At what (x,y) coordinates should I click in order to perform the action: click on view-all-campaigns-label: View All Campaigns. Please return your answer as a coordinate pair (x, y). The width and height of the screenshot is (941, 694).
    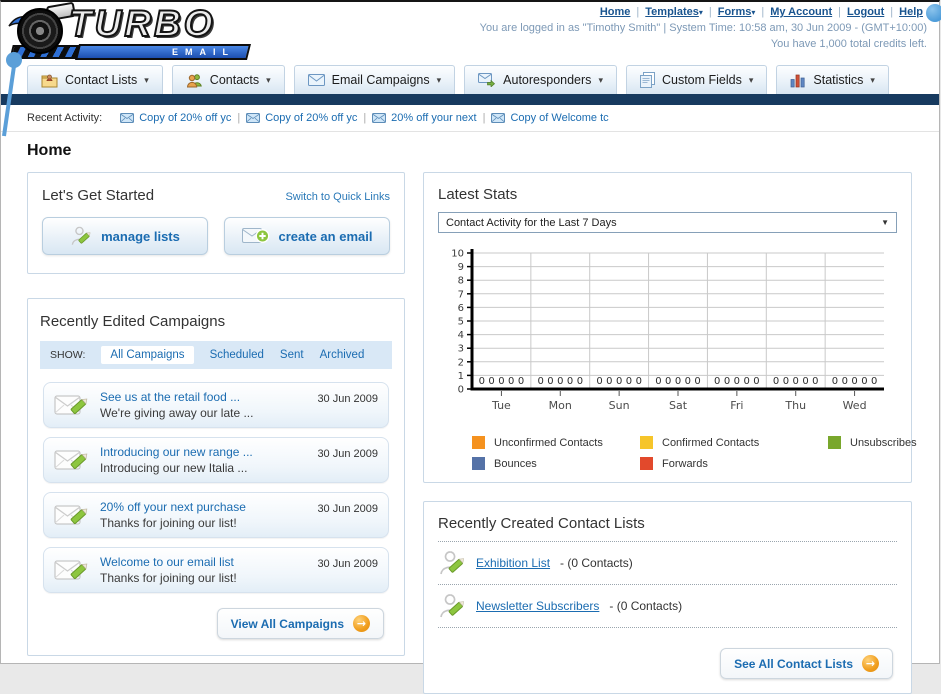
    Looking at the image, I should click on (287, 623).